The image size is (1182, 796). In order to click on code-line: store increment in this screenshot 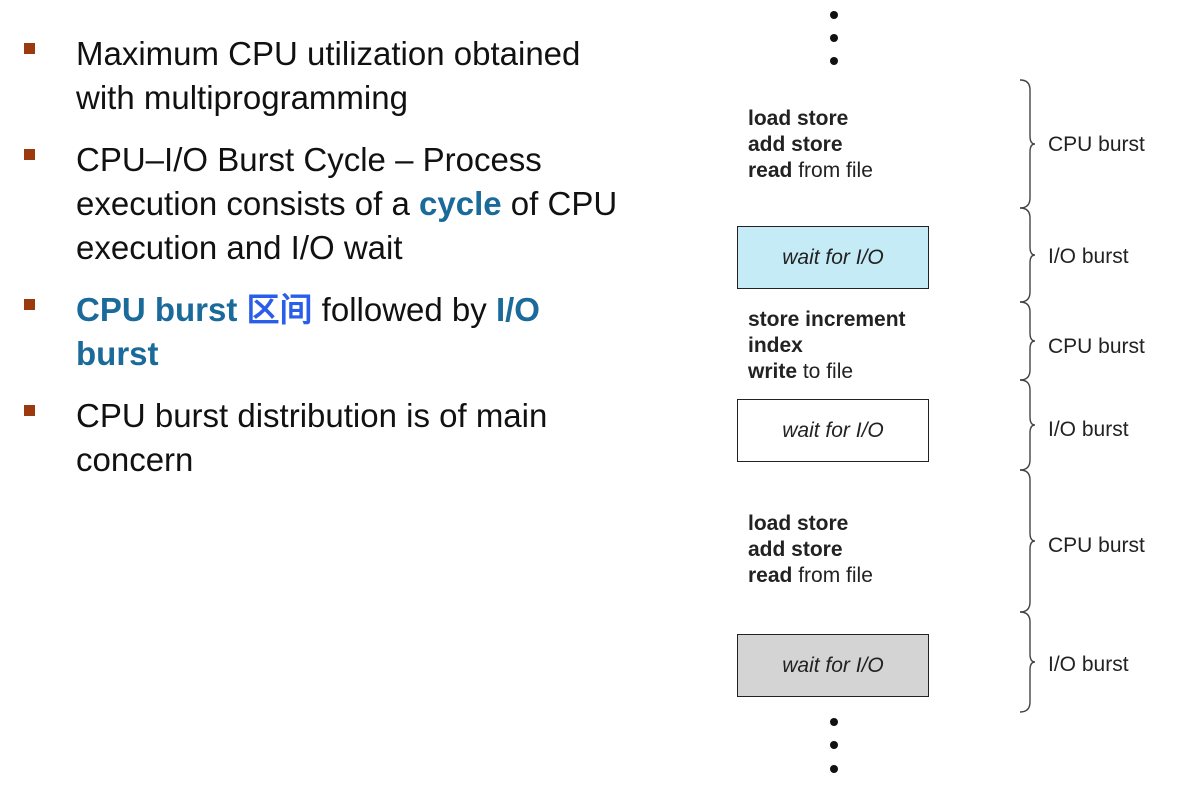, I will do `click(827, 320)`.